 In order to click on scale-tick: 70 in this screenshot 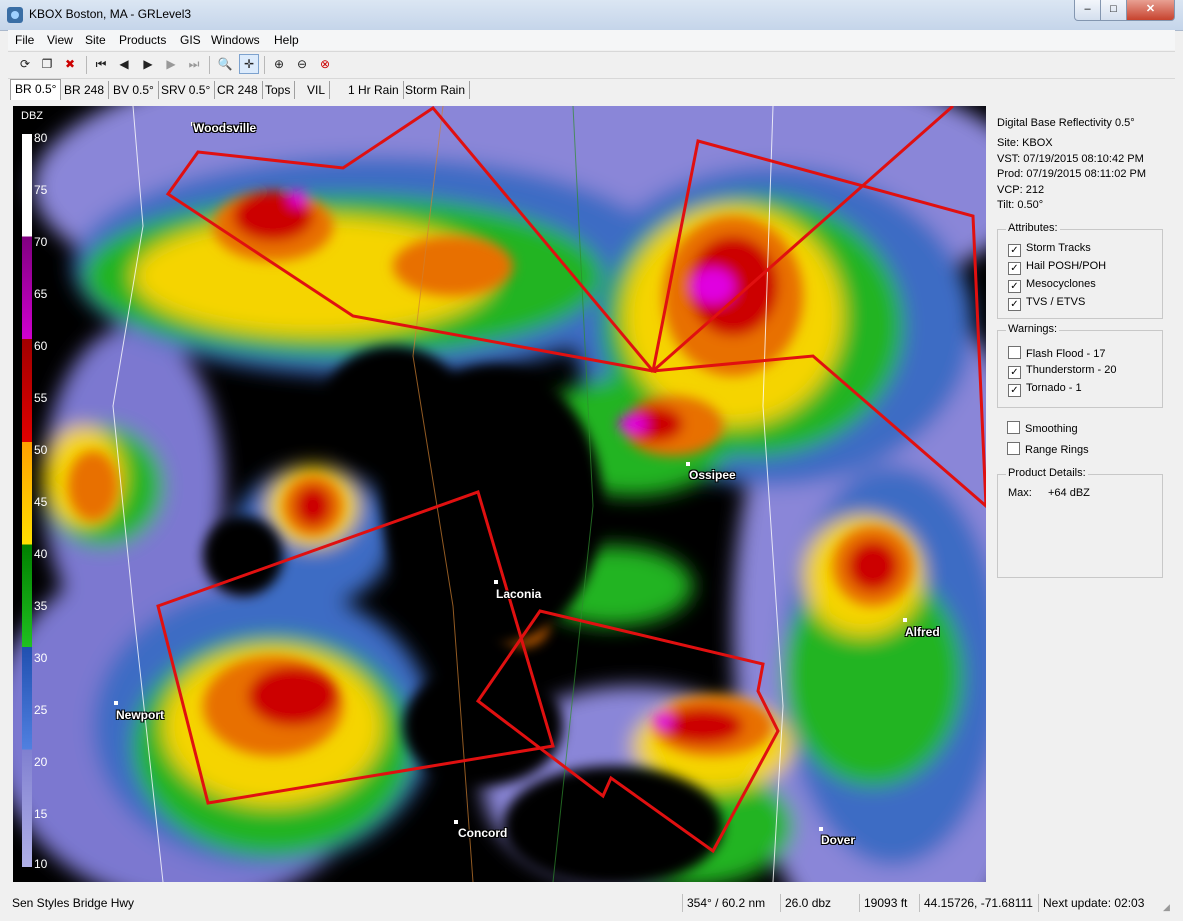, I will do `click(41, 242)`.